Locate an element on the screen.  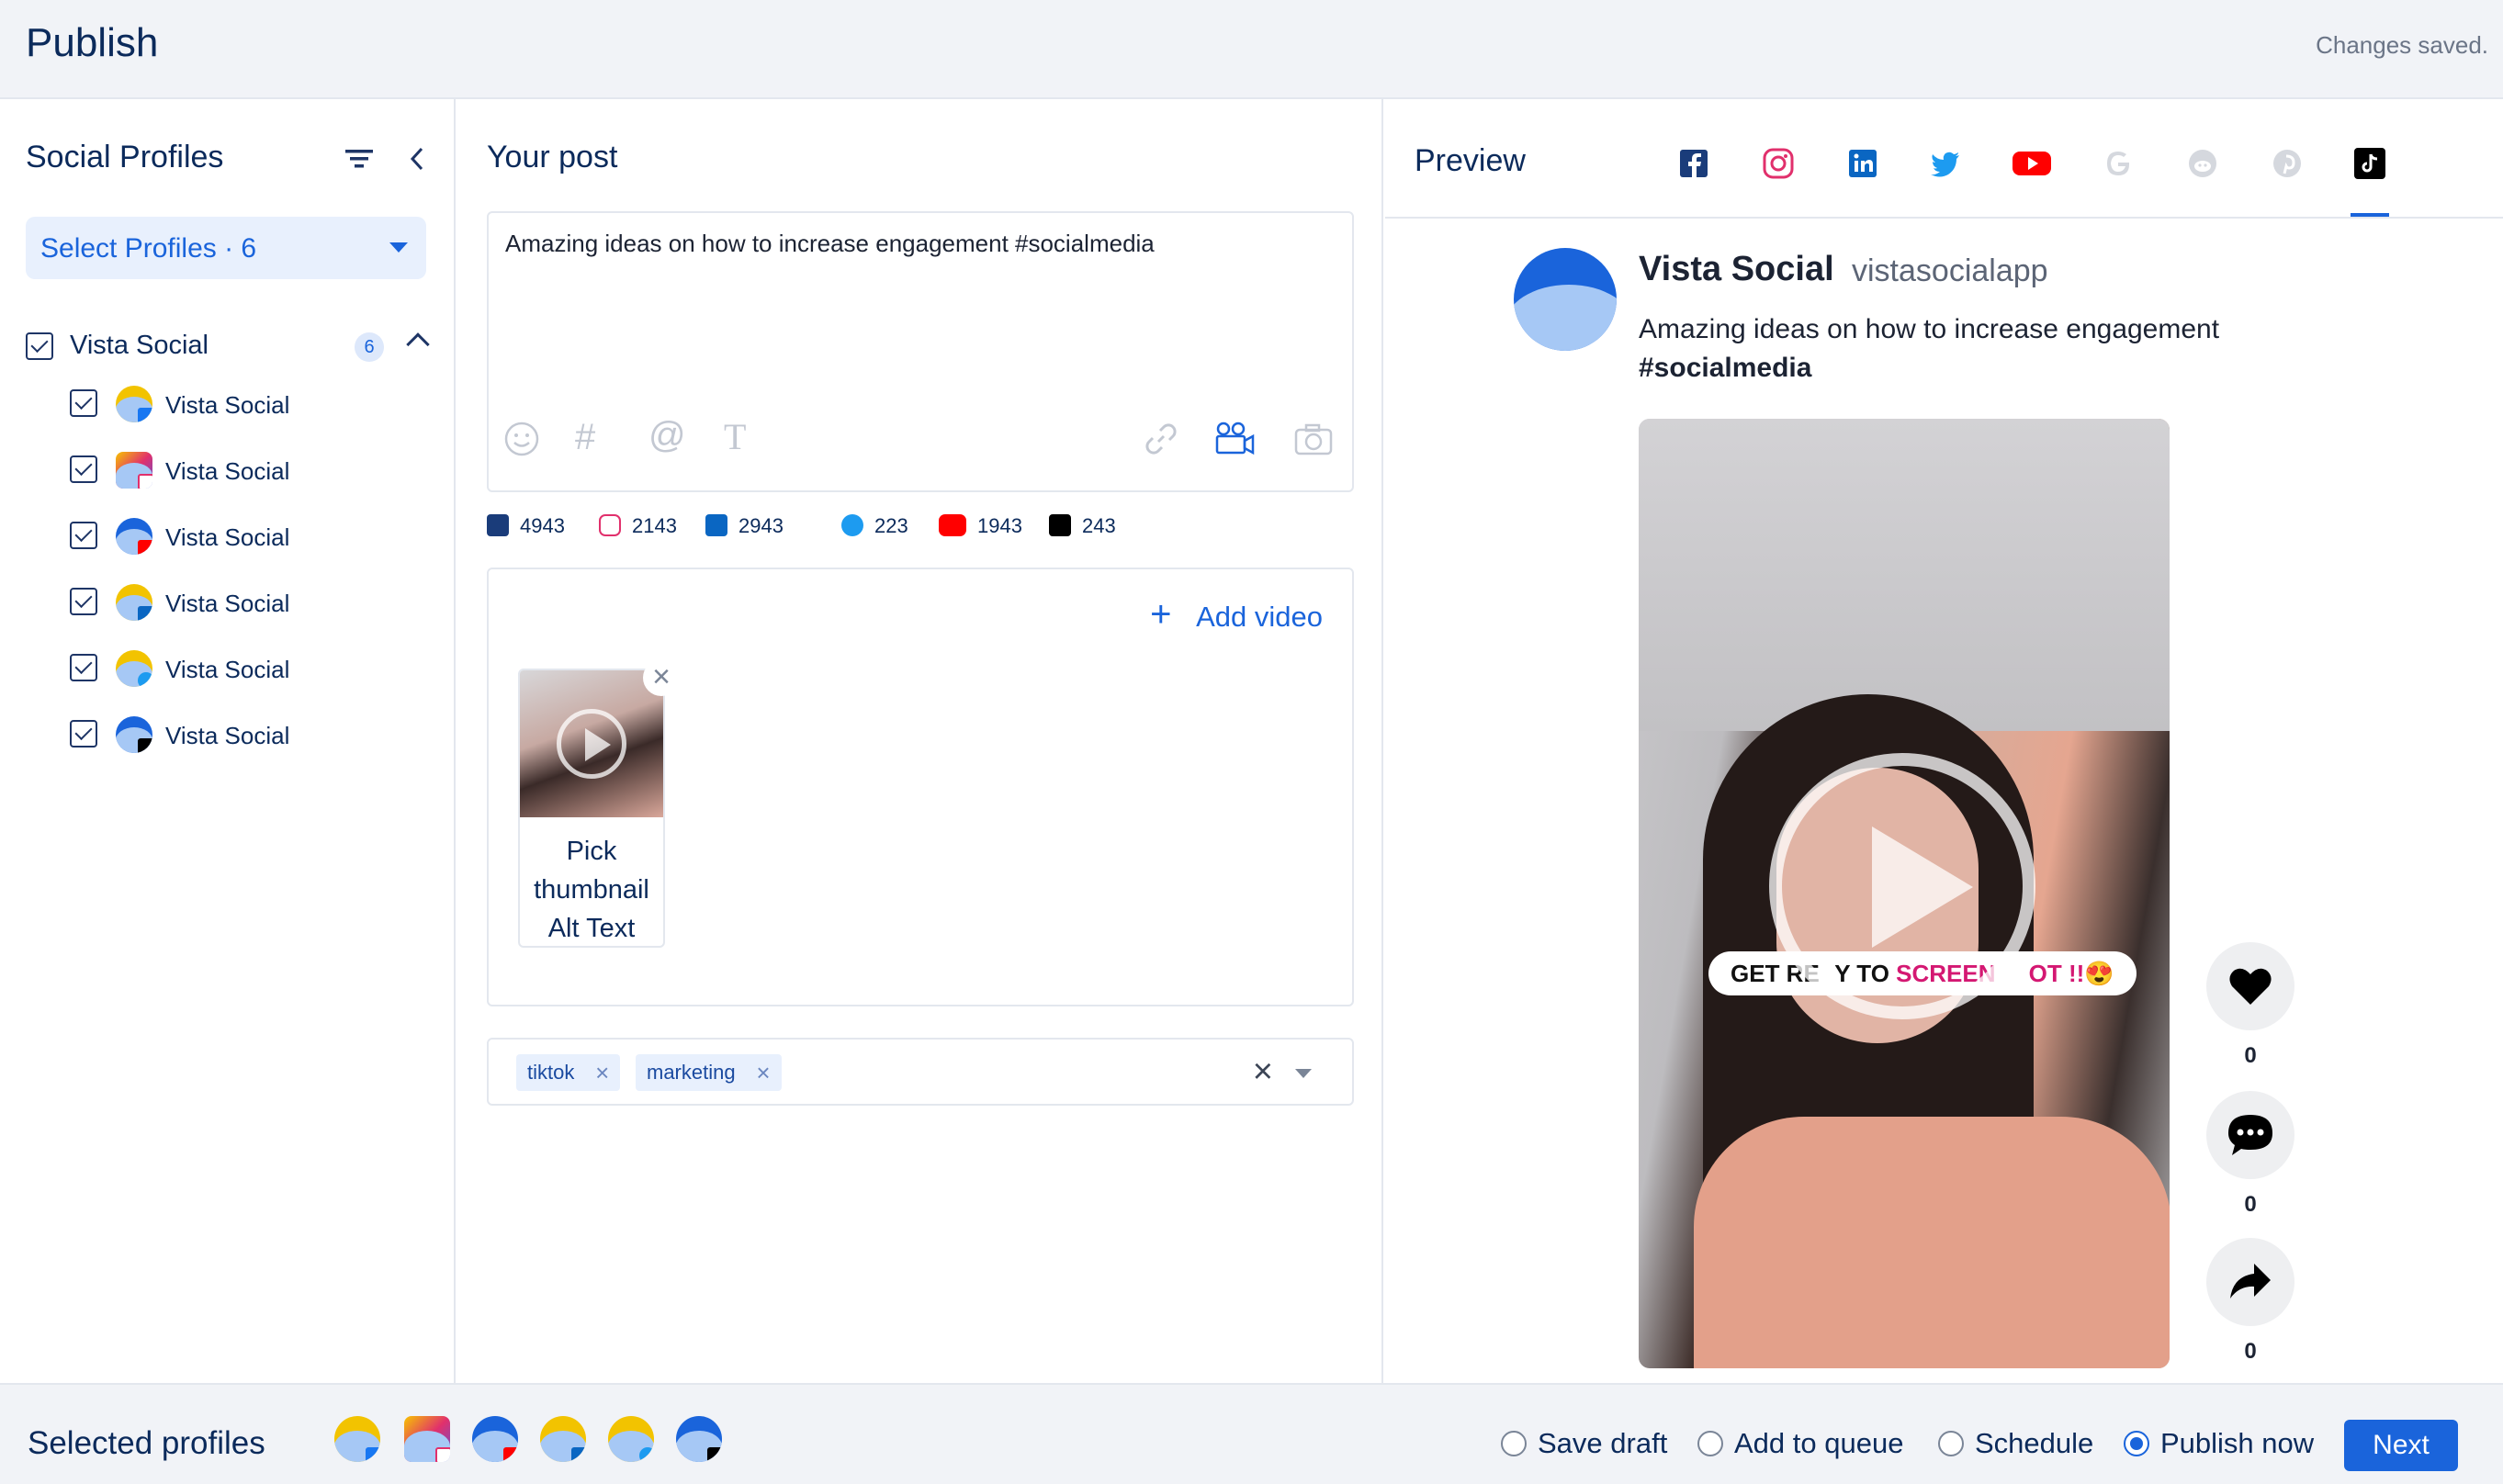
media-area: + Add video × Pick thumbnail Alt Text is located at coordinates (920, 787).